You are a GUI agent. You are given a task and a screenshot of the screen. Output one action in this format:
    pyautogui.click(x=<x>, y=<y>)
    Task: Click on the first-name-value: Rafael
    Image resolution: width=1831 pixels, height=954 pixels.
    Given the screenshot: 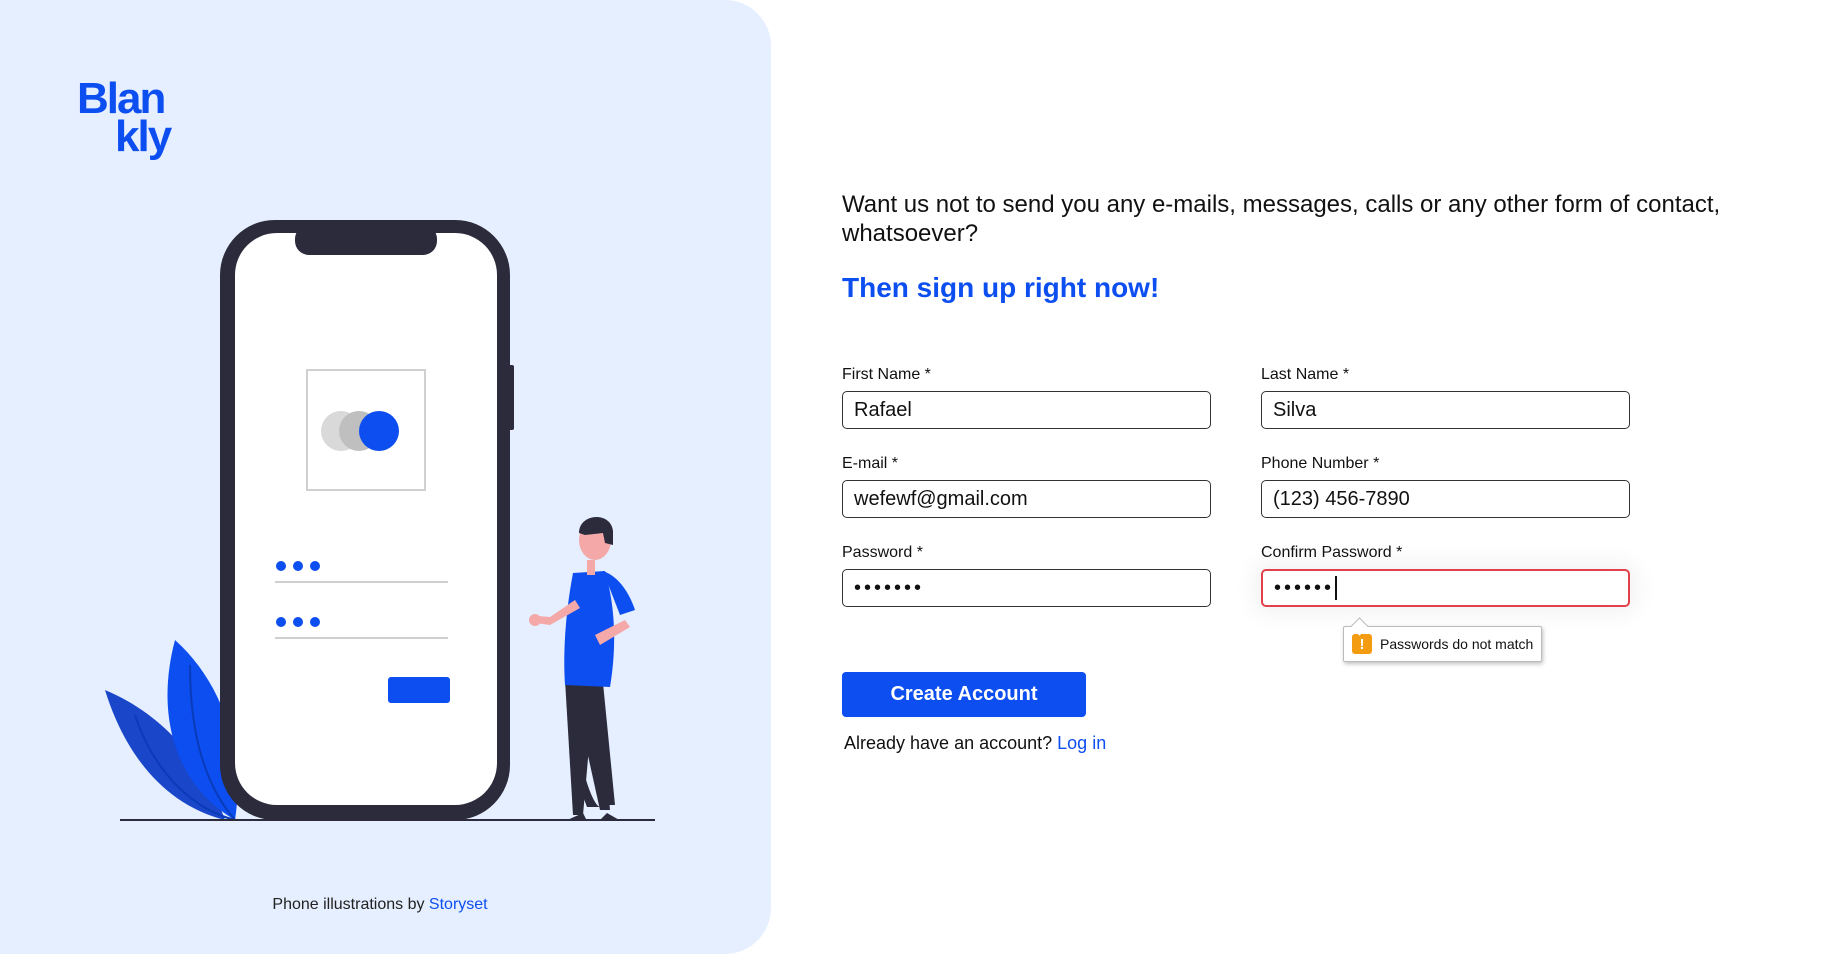 What is the action you would take?
    pyautogui.click(x=883, y=409)
    